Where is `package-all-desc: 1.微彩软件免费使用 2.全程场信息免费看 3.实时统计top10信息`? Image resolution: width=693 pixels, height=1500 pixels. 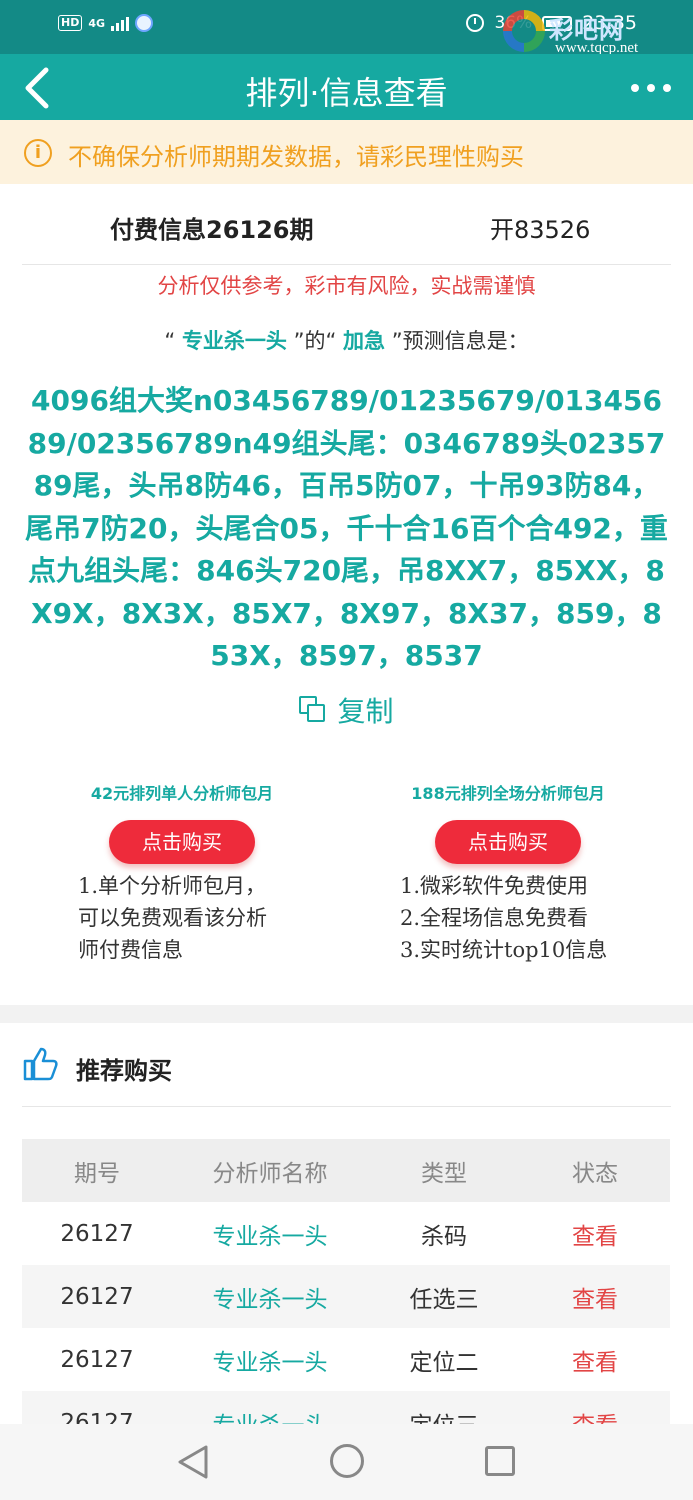 package-all-desc: 1.微彩软件免费使用 2.全程场信息免费看 3.实时统计top10信息 is located at coordinates (503, 918).